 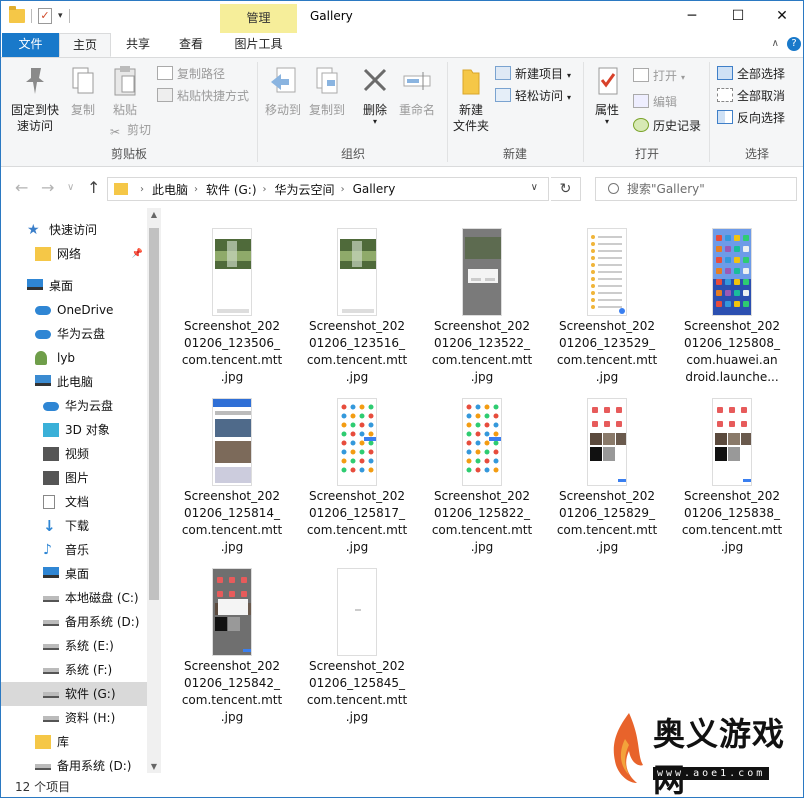 I want to click on breadcrumb-huawei-cloud: 华为云空间, so click(x=305, y=189).